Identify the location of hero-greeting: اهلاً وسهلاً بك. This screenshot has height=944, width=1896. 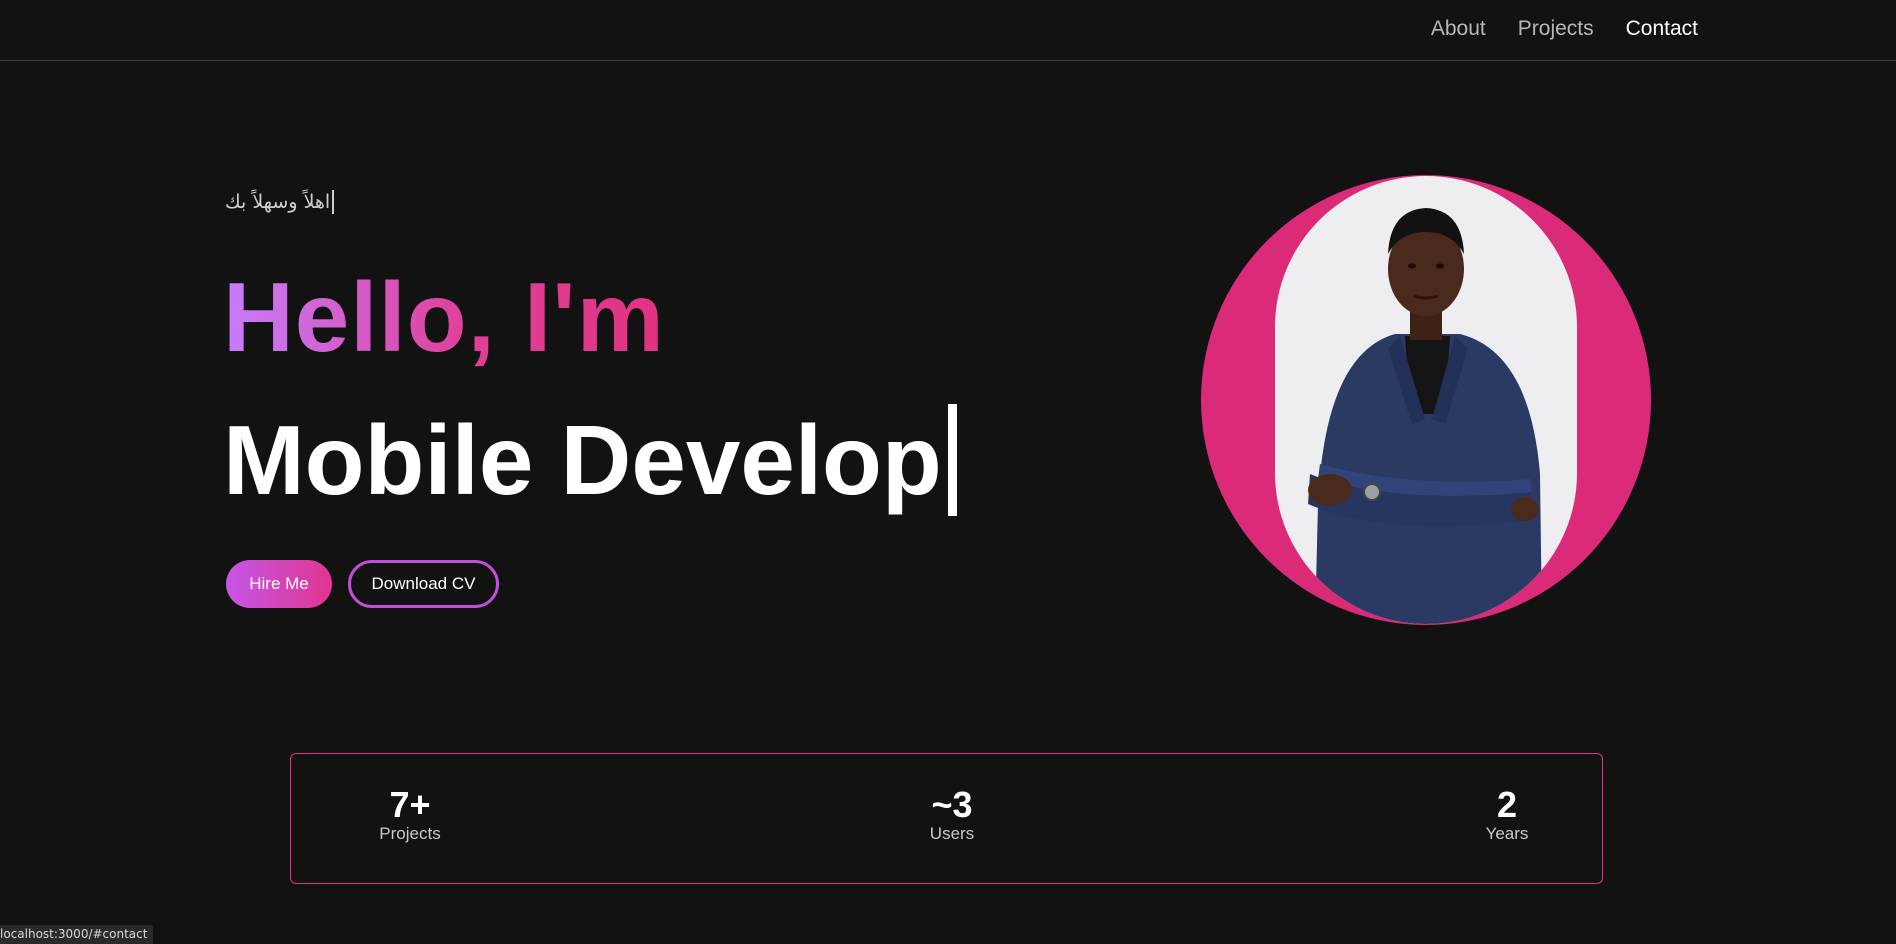
(280, 202).